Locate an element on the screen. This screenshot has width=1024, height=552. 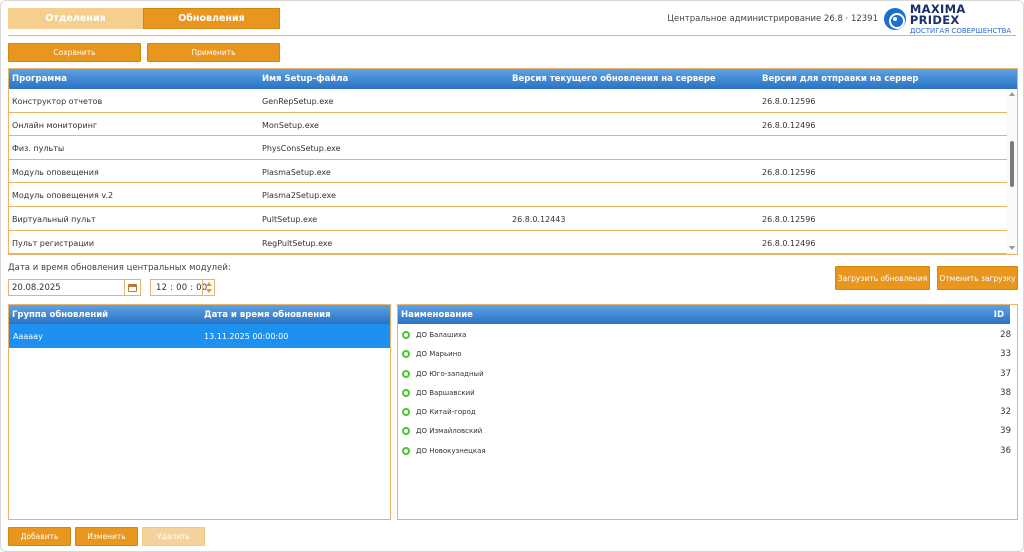
program-cell: Пульт регистрации is located at coordinates (53, 243).